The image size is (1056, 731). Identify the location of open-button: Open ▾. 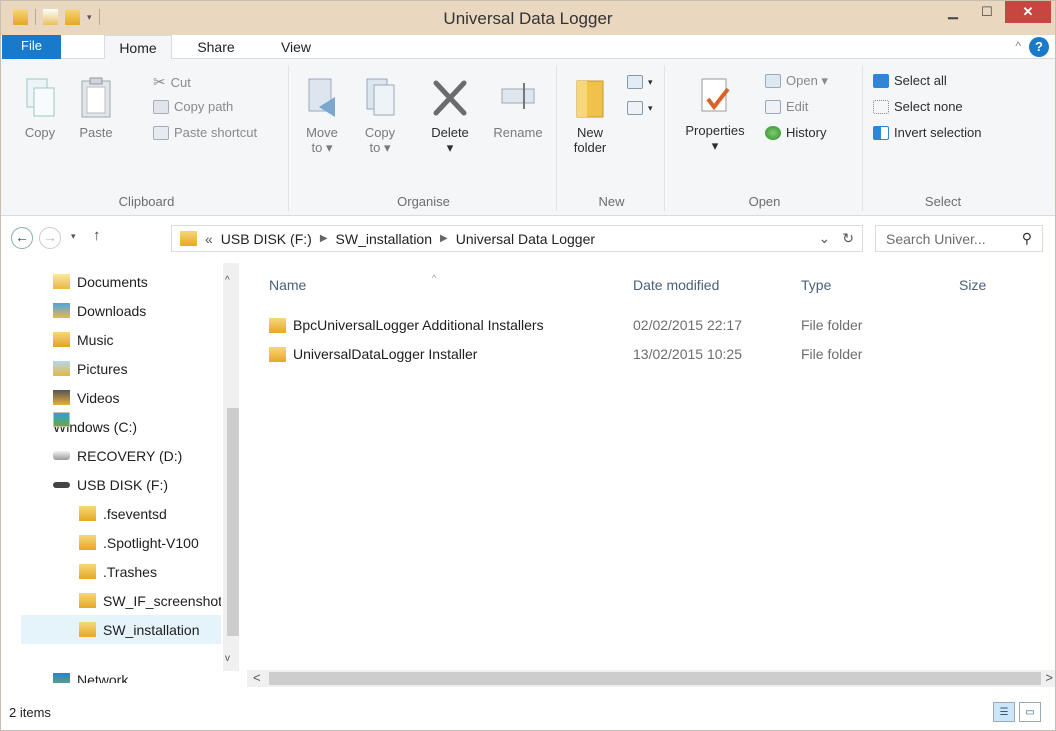
(796, 81).